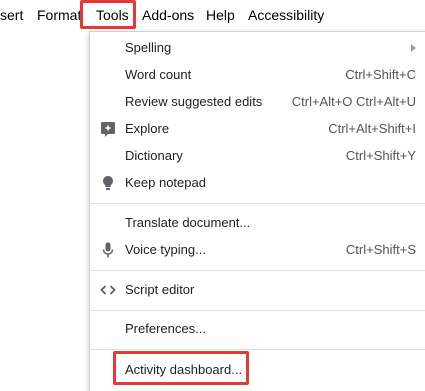 Image resolution: width=425 pixels, height=391 pixels. I want to click on menu-item-spelling: Spelling, so click(257, 48).